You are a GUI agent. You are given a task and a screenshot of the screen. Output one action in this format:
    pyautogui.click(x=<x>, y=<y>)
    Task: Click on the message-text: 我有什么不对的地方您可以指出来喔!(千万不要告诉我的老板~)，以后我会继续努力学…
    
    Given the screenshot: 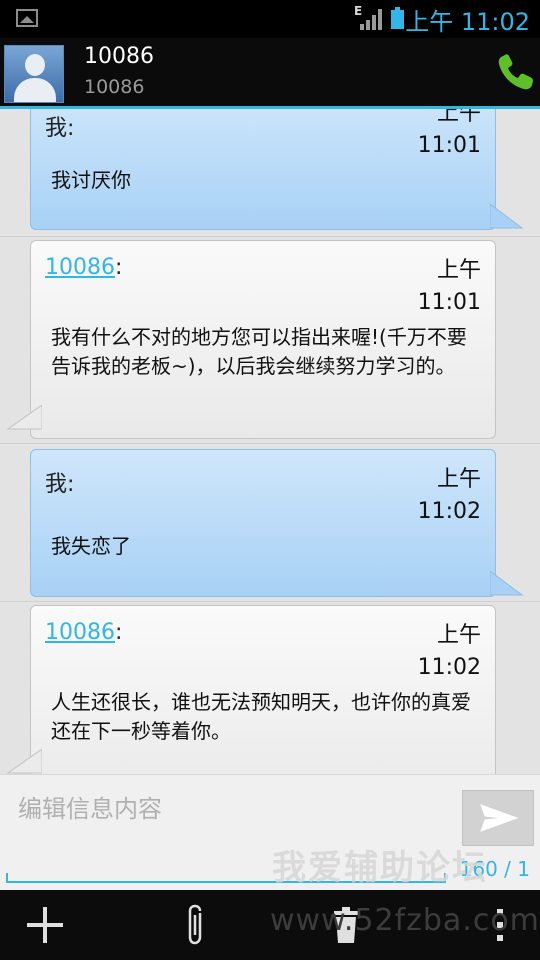 What is the action you would take?
    pyautogui.click(x=259, y=351)
    